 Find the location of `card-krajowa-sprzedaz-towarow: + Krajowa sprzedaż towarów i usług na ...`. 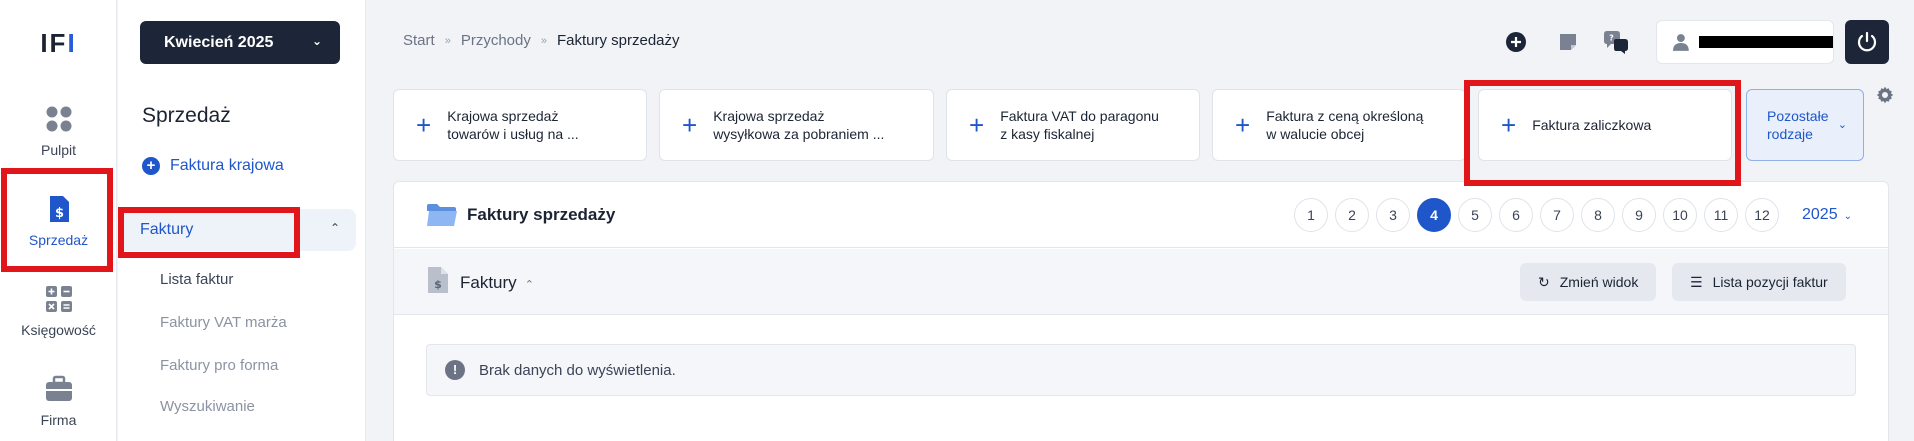

card-krajowa-sprzedaz-towarow: + Krajowa sprzedaż towarów i usług na ... is located at coordinates (520, 125).